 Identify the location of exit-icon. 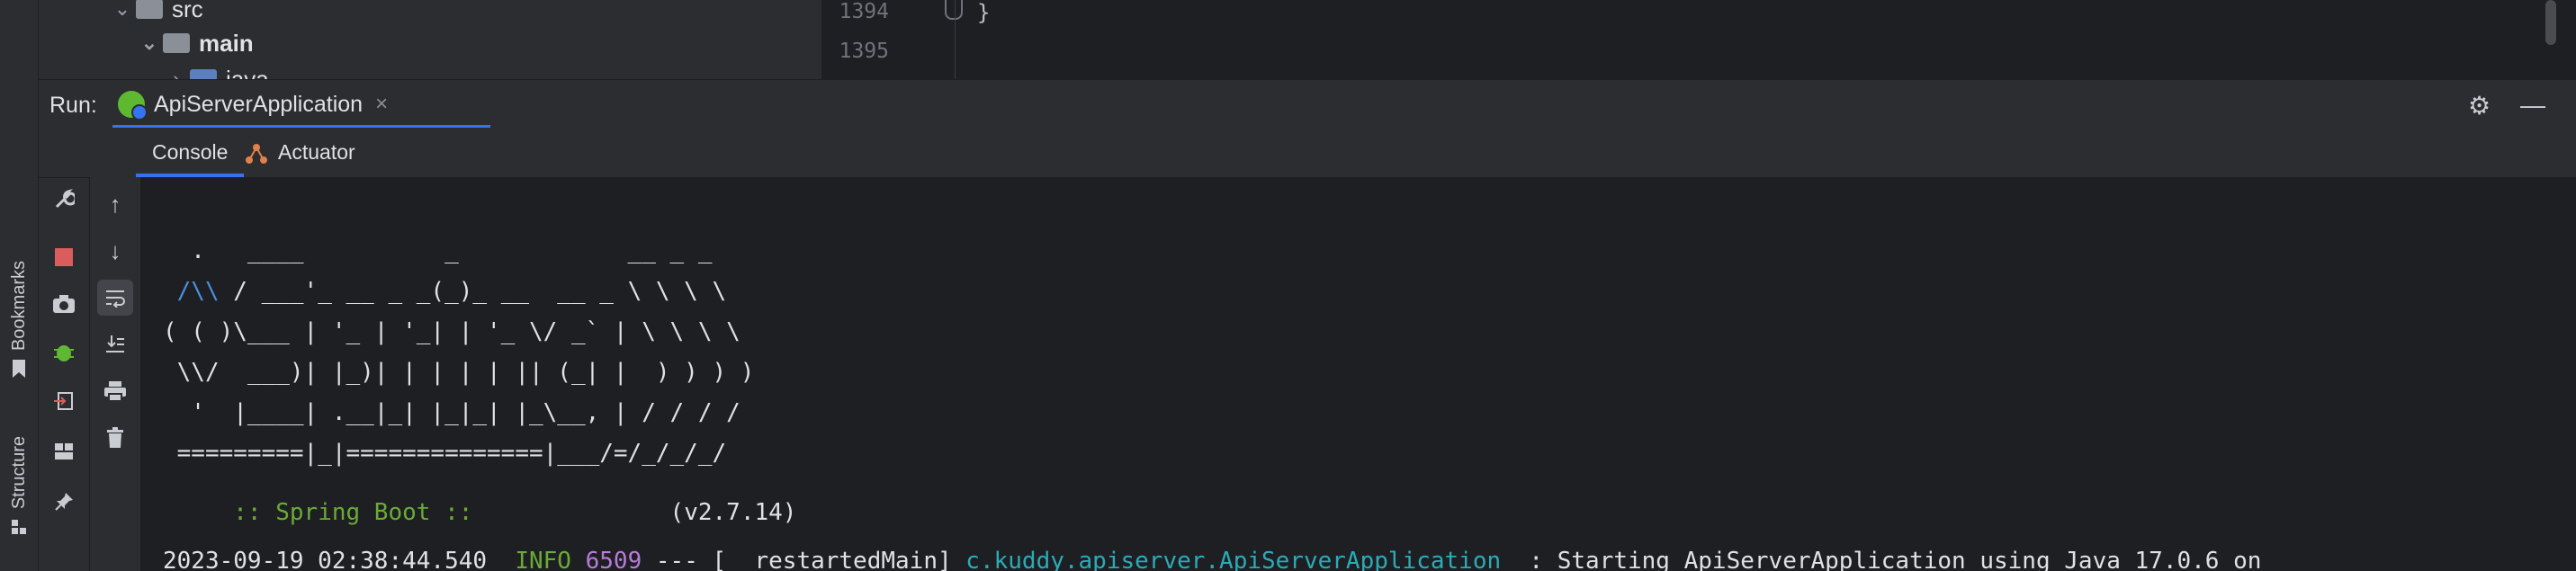
(64, 401).